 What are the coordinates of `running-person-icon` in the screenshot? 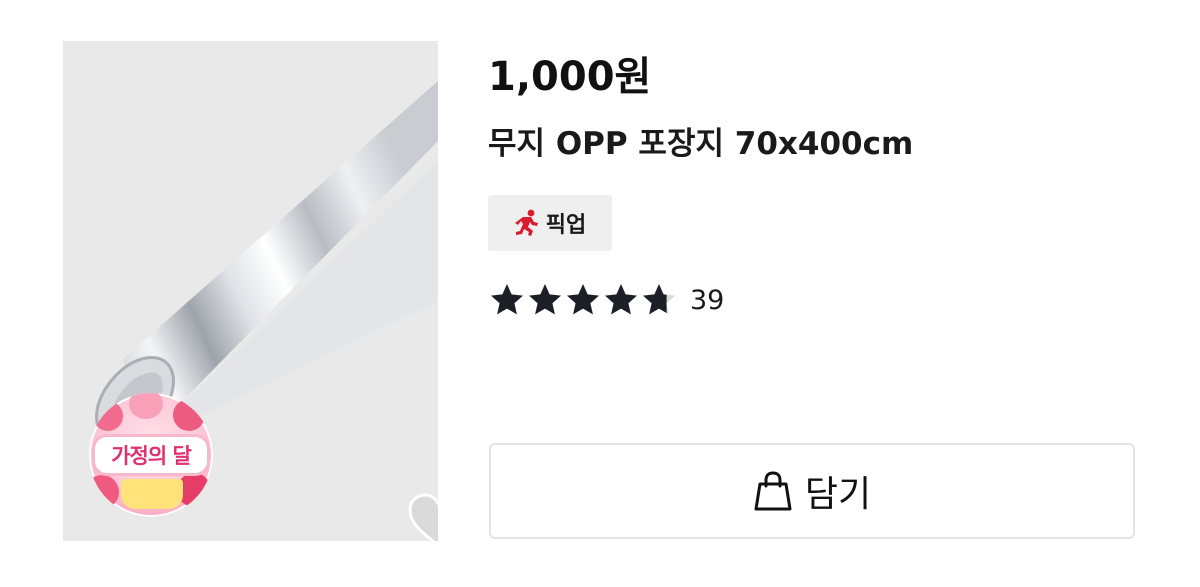 It's located at (526, 222).